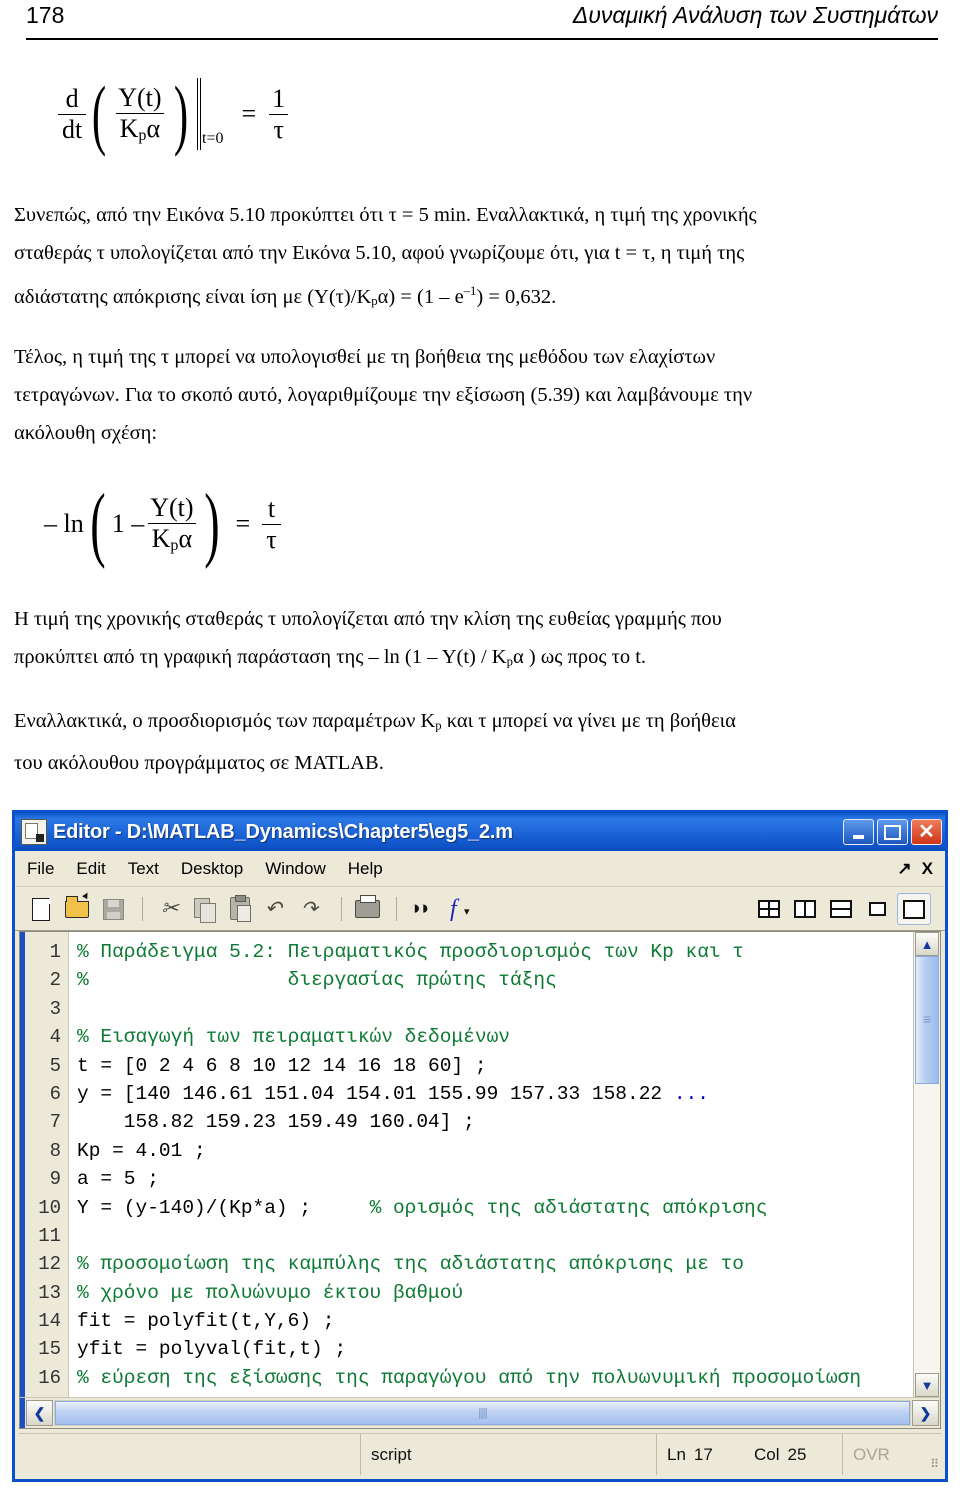 The height and width of the screenshot is (1494, 960). I want to click on code-line: % διεργασίας πρώτης τάξης, so click(495, 980).